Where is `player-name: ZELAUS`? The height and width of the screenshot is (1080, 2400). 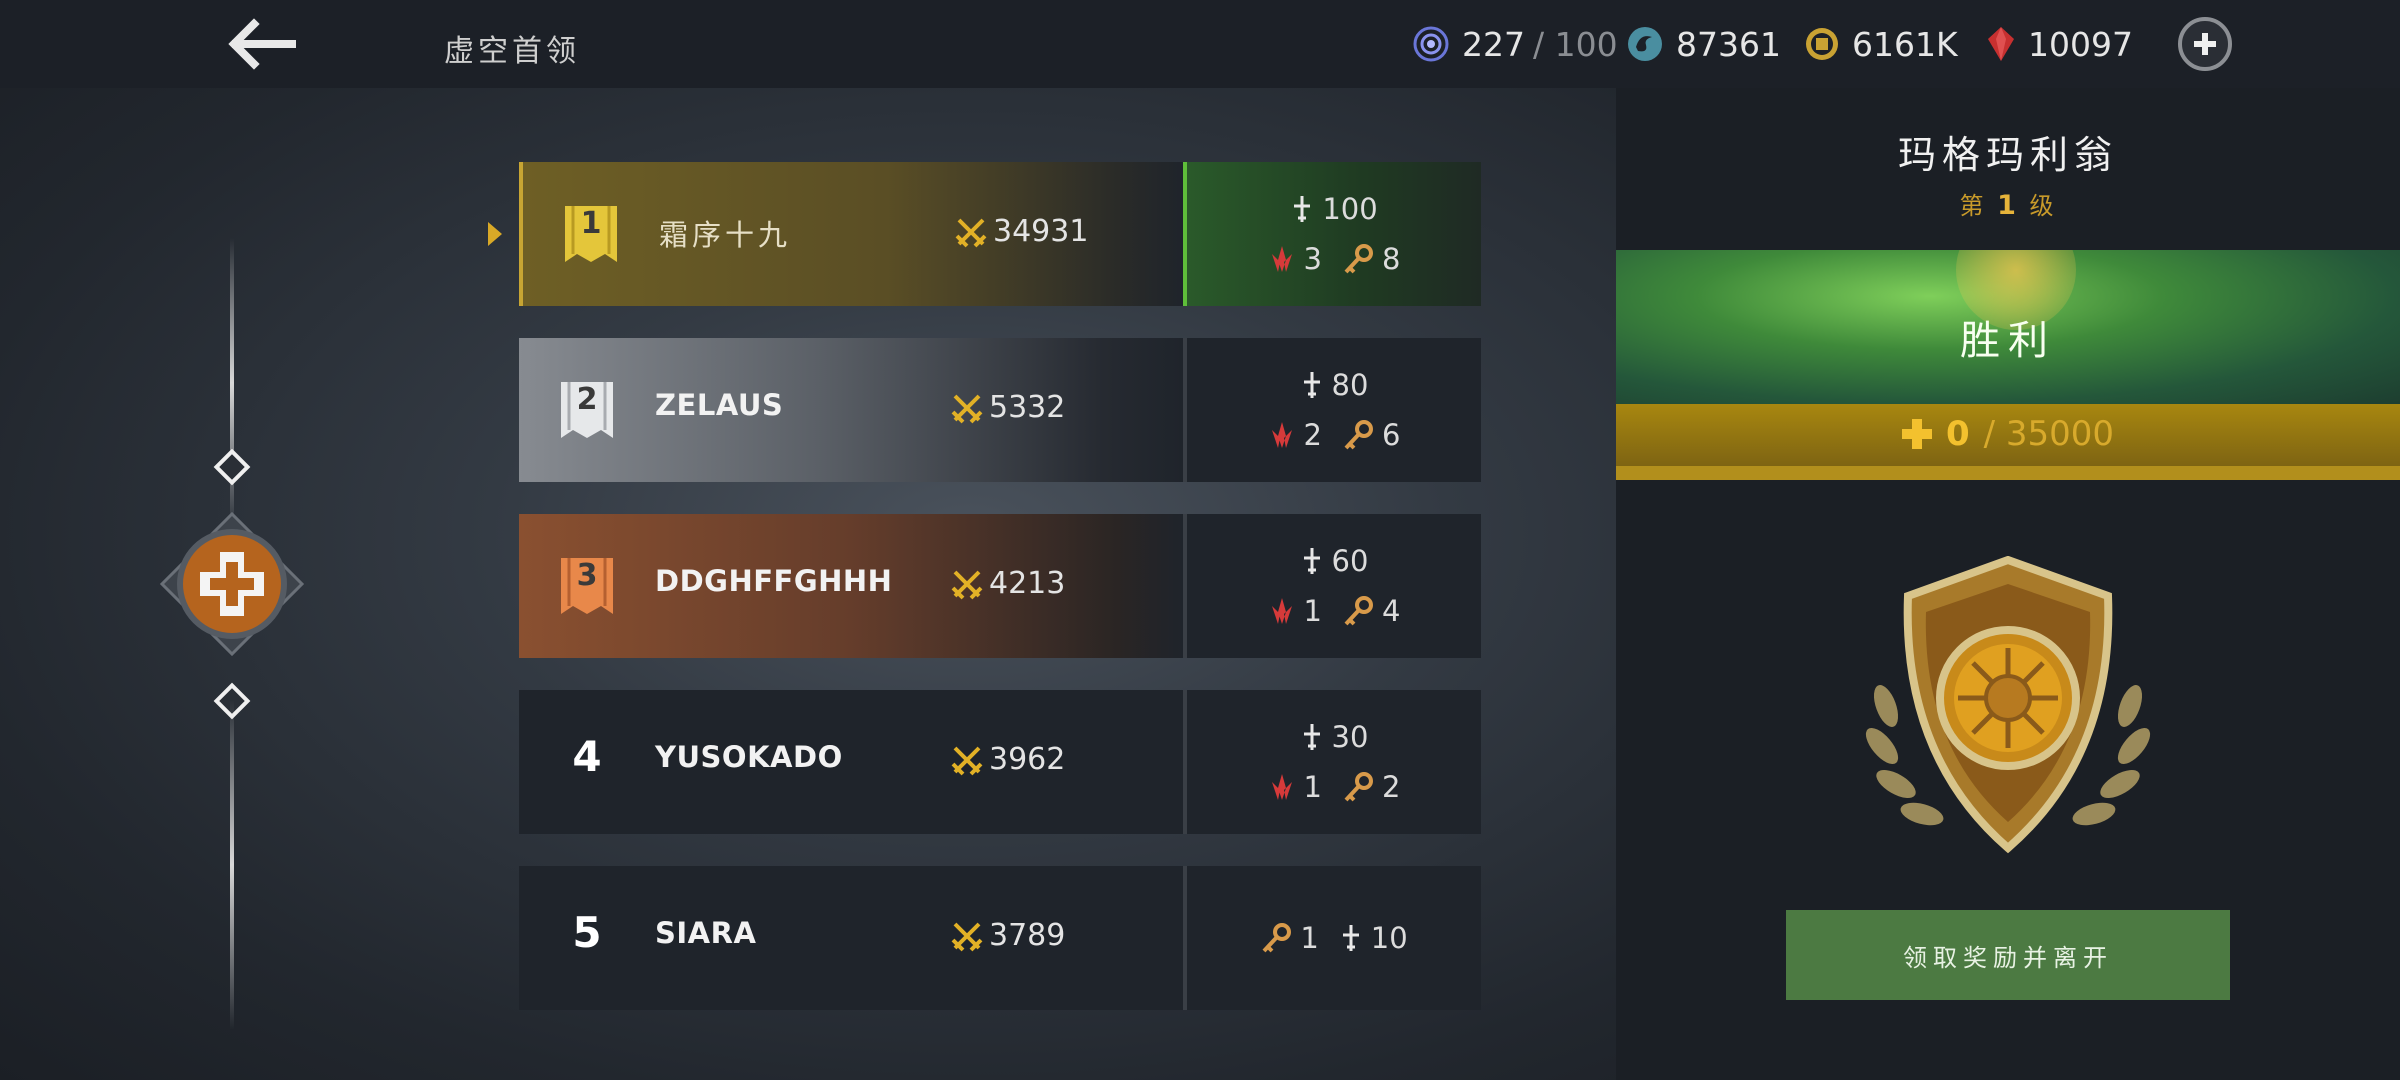
player-name: ZELAUS is located at coordinates (719, 405).